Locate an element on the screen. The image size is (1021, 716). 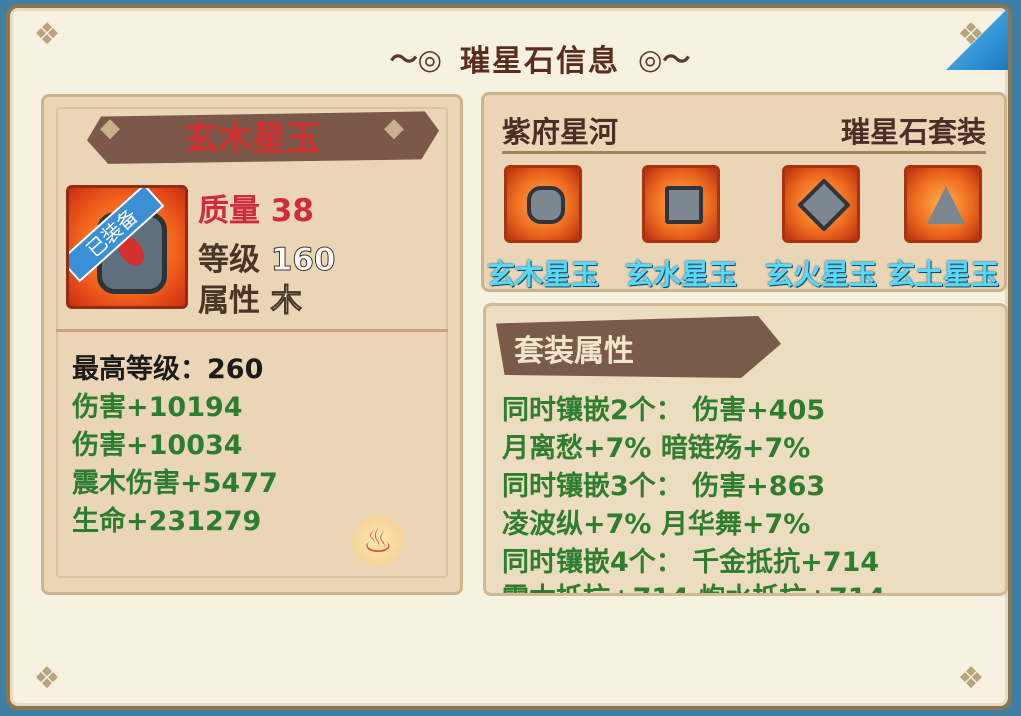
quality-row: 质量 38 is located at coordinates (256, 207).